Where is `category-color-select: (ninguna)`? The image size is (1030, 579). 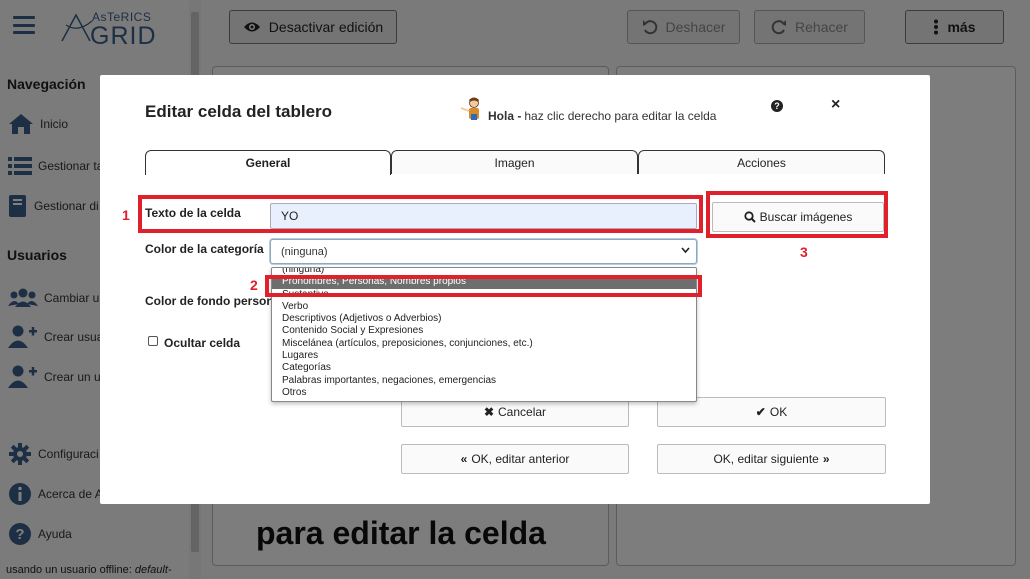
category-color-select: (ninguna) is located at coordinates (483, 251).